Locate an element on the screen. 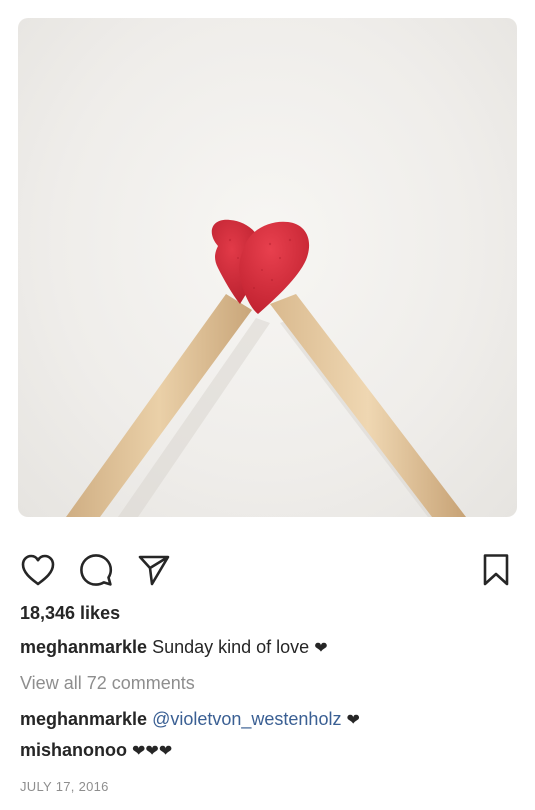 Image resolution: width=535 pixels, height=810 pixels. comment-mention: @violetvon_westenholz is located at coordinates (246, 719).